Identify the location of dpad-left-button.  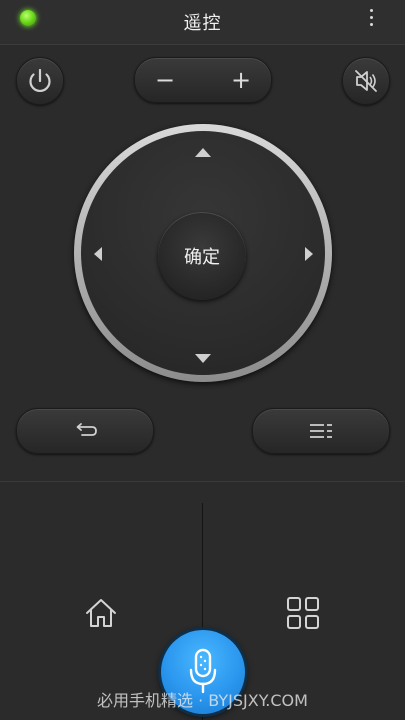
(98, 254).